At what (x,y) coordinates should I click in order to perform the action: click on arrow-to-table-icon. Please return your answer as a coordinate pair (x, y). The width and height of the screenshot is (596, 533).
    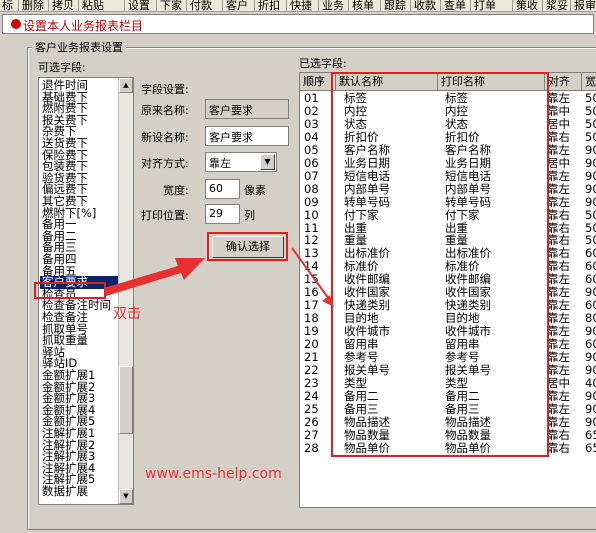
    Looking at the image, I should click on (312, 277).